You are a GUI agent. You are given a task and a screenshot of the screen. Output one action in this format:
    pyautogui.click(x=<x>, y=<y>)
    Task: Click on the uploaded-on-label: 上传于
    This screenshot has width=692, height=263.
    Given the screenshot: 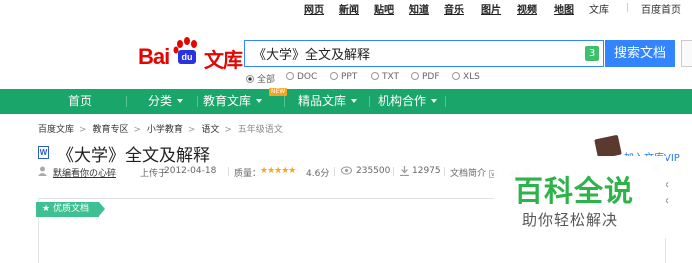 What is the action you would take?
    pyautogui.click(x=154, y=174)
    